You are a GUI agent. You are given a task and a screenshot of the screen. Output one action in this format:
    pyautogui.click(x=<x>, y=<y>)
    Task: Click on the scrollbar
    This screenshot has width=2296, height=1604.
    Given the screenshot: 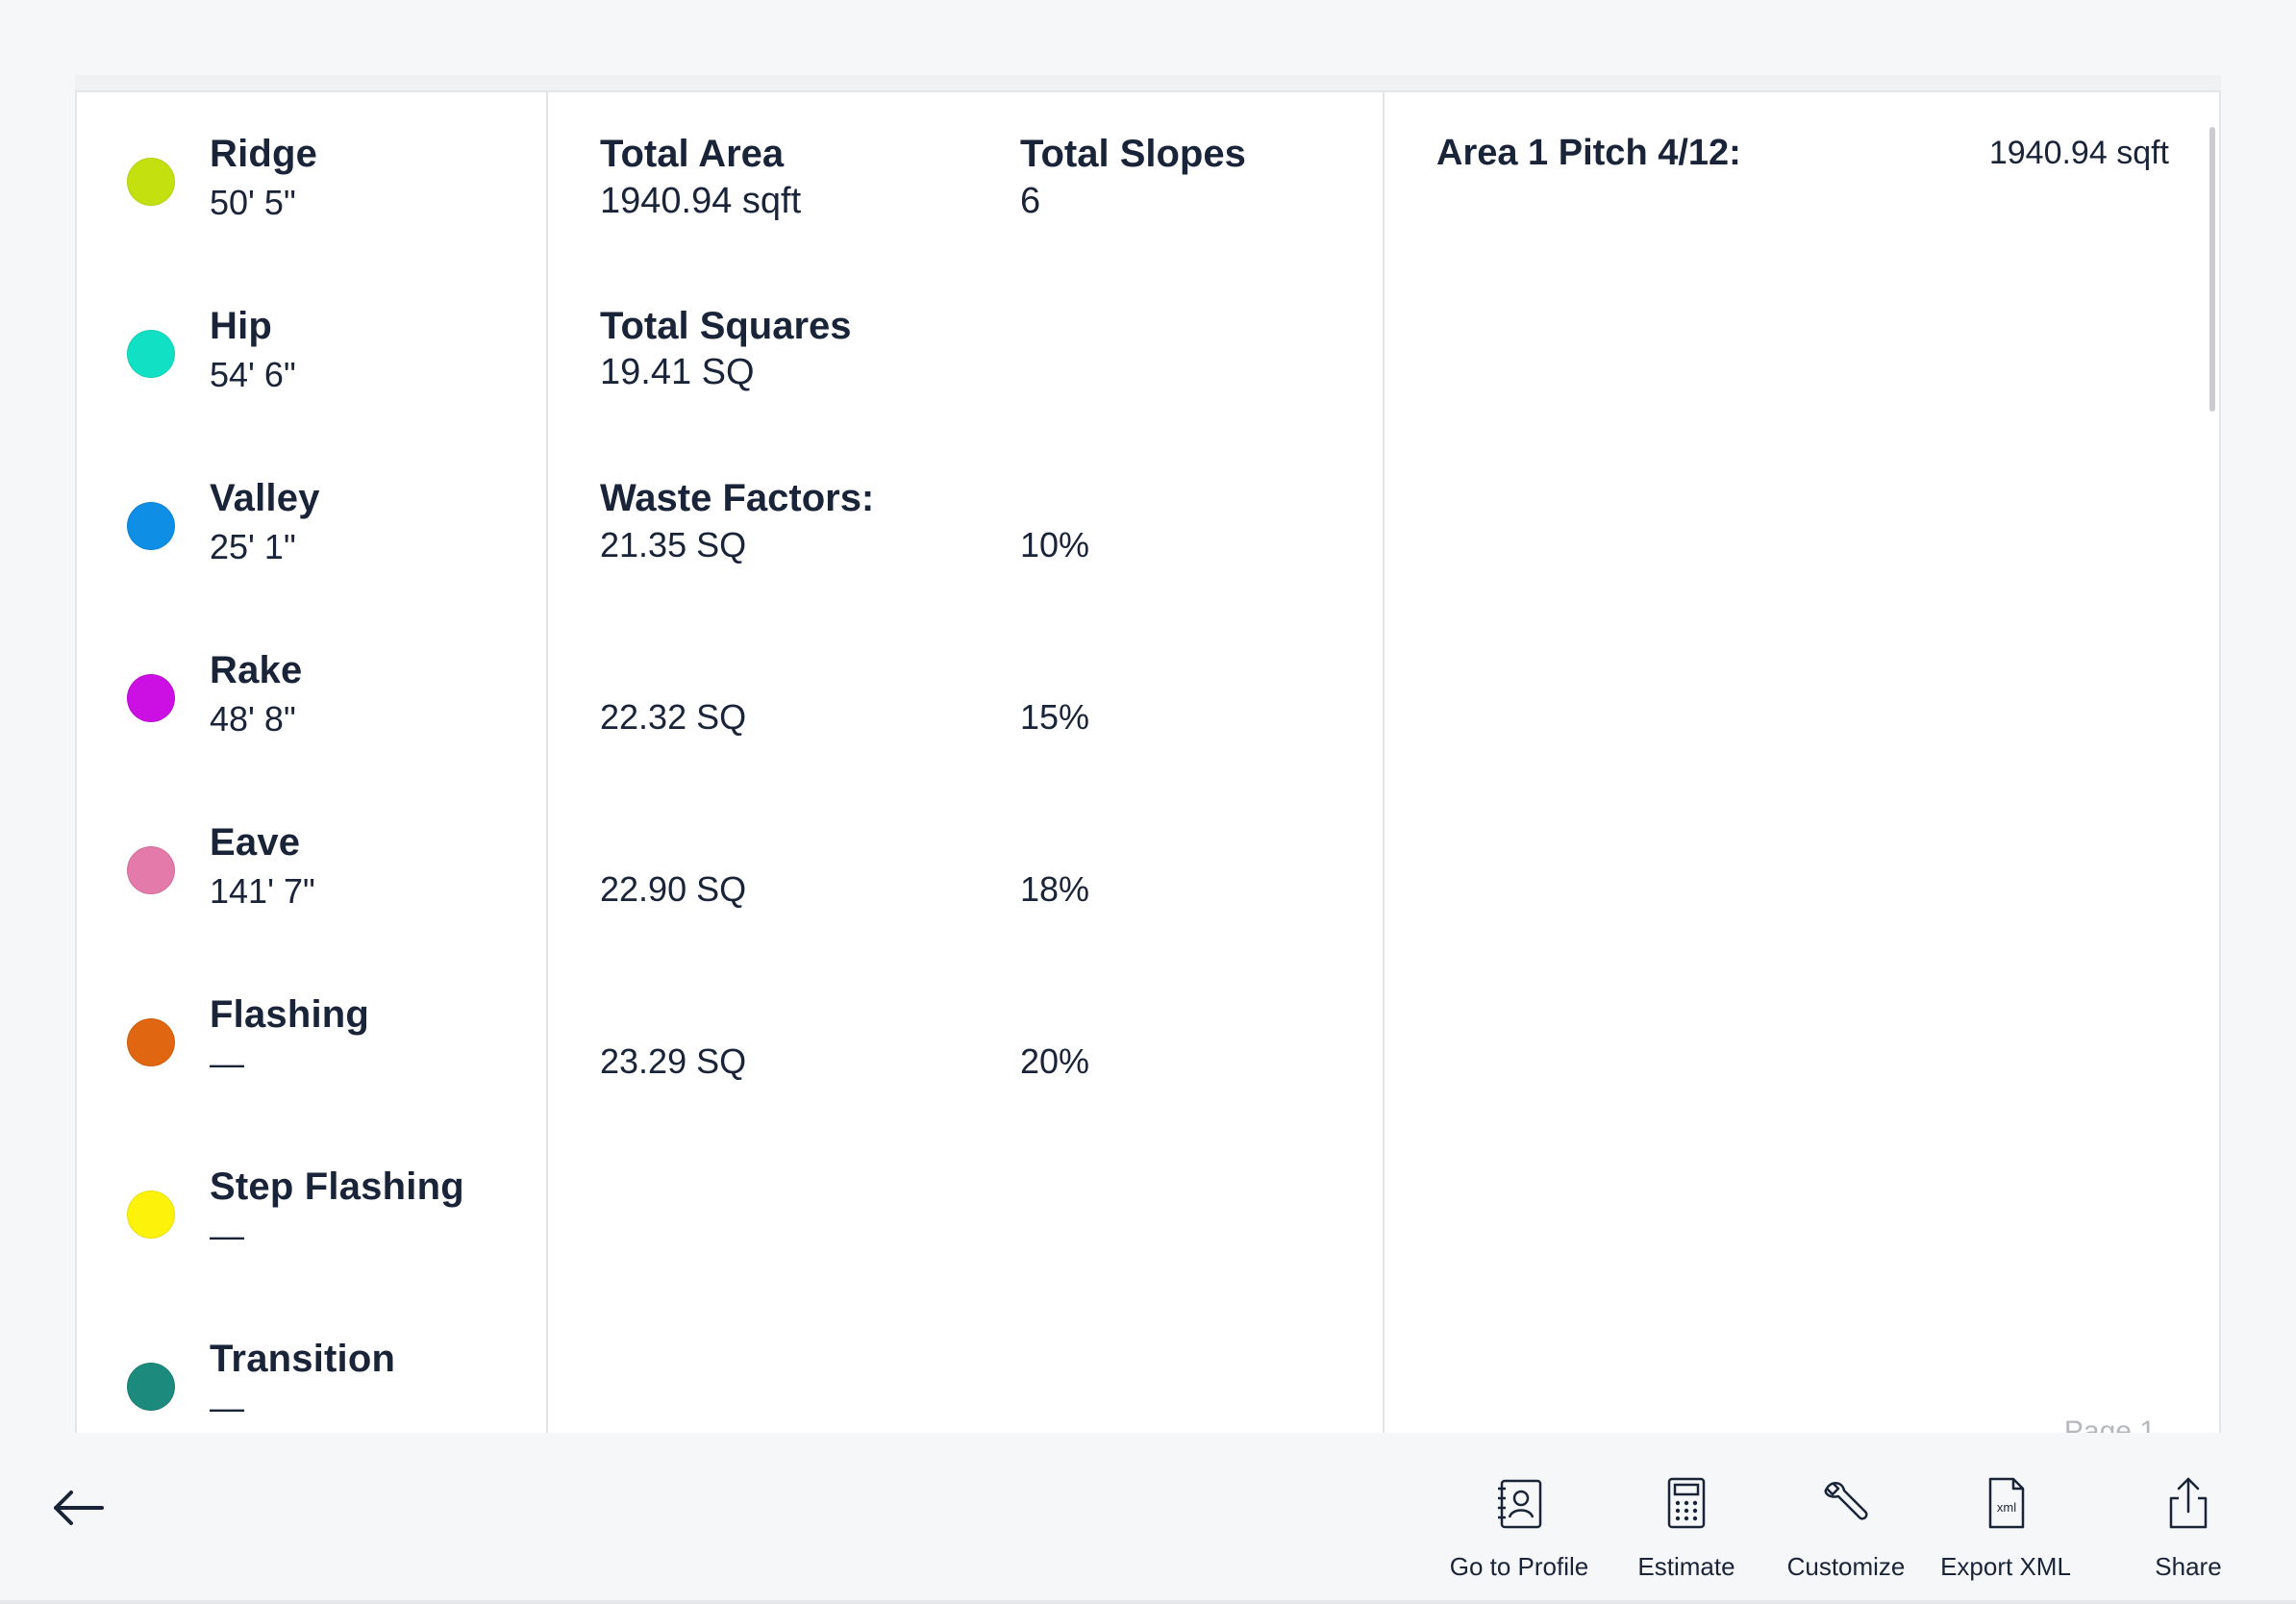 What is the action you would take?
    pyautogui.click(x=2212, y=269)
    